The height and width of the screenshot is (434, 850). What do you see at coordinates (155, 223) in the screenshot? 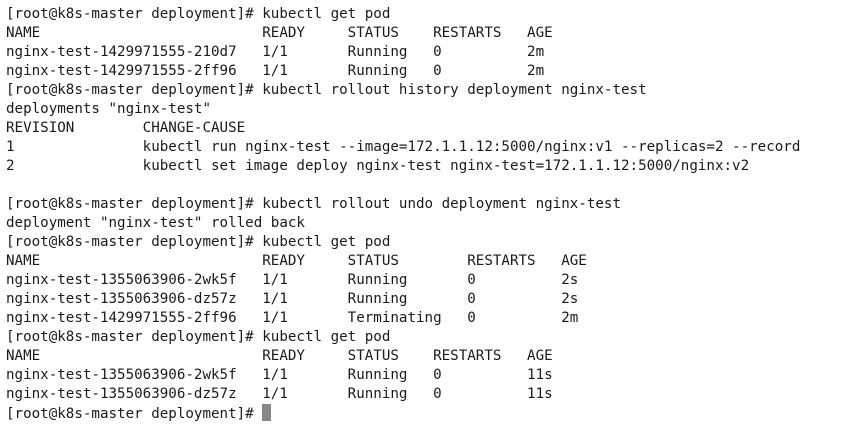
I see `terminal-line: deployment "nginx-test" rolled back` at bounding box center [155, 223].